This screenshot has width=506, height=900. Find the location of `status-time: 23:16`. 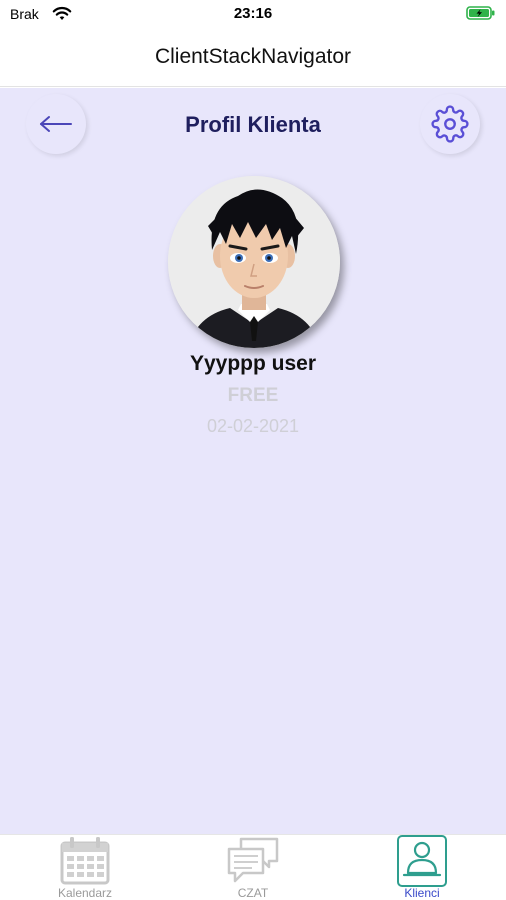

status-time: 23:16 is located at coordinates (253, 13).